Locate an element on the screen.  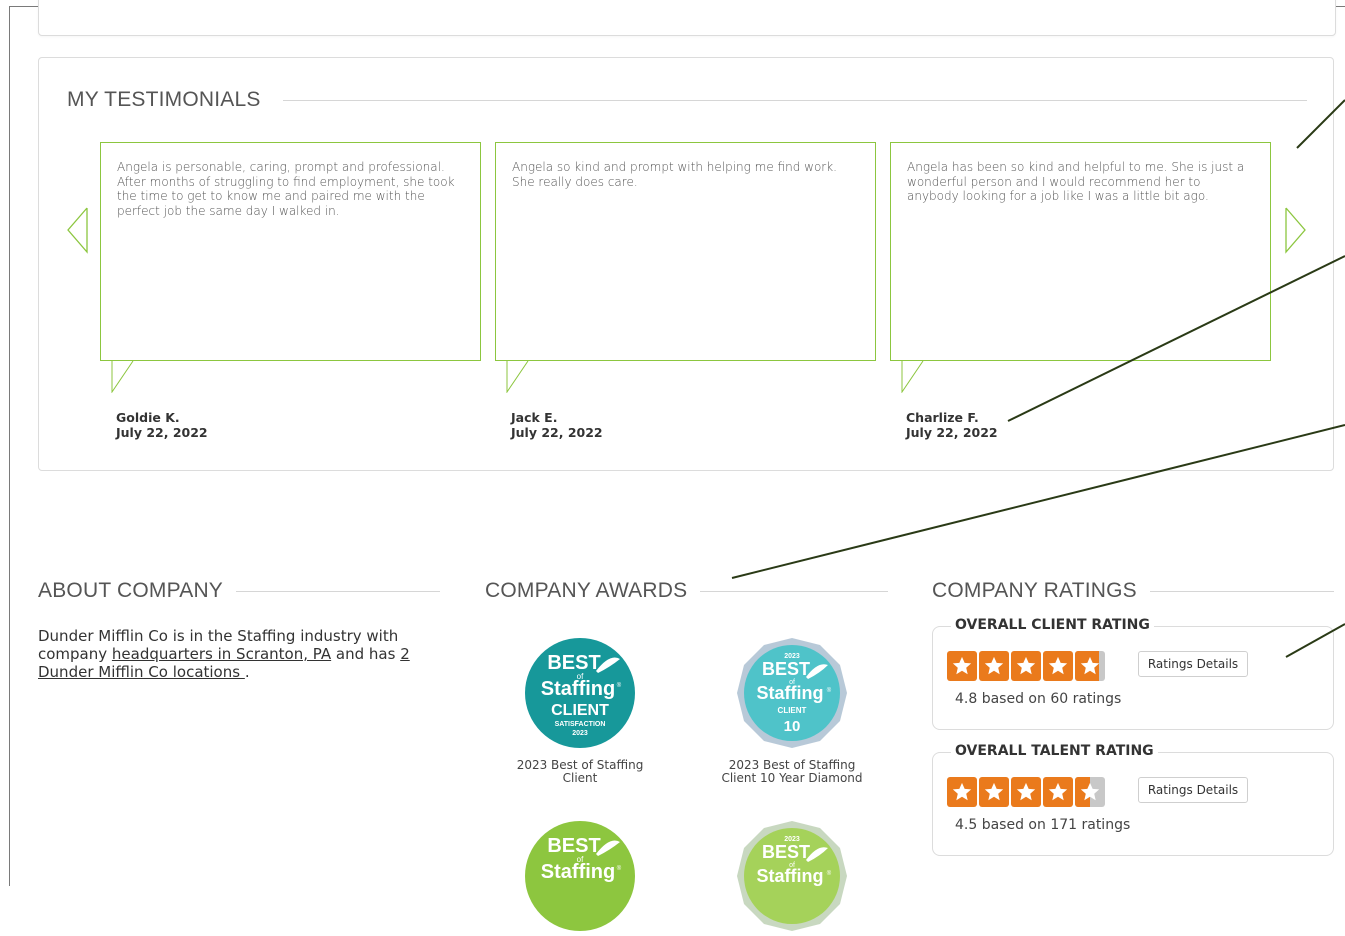
talent-rating-label: OVERALL TALENT RATING is located at coordinates (1054, 751).